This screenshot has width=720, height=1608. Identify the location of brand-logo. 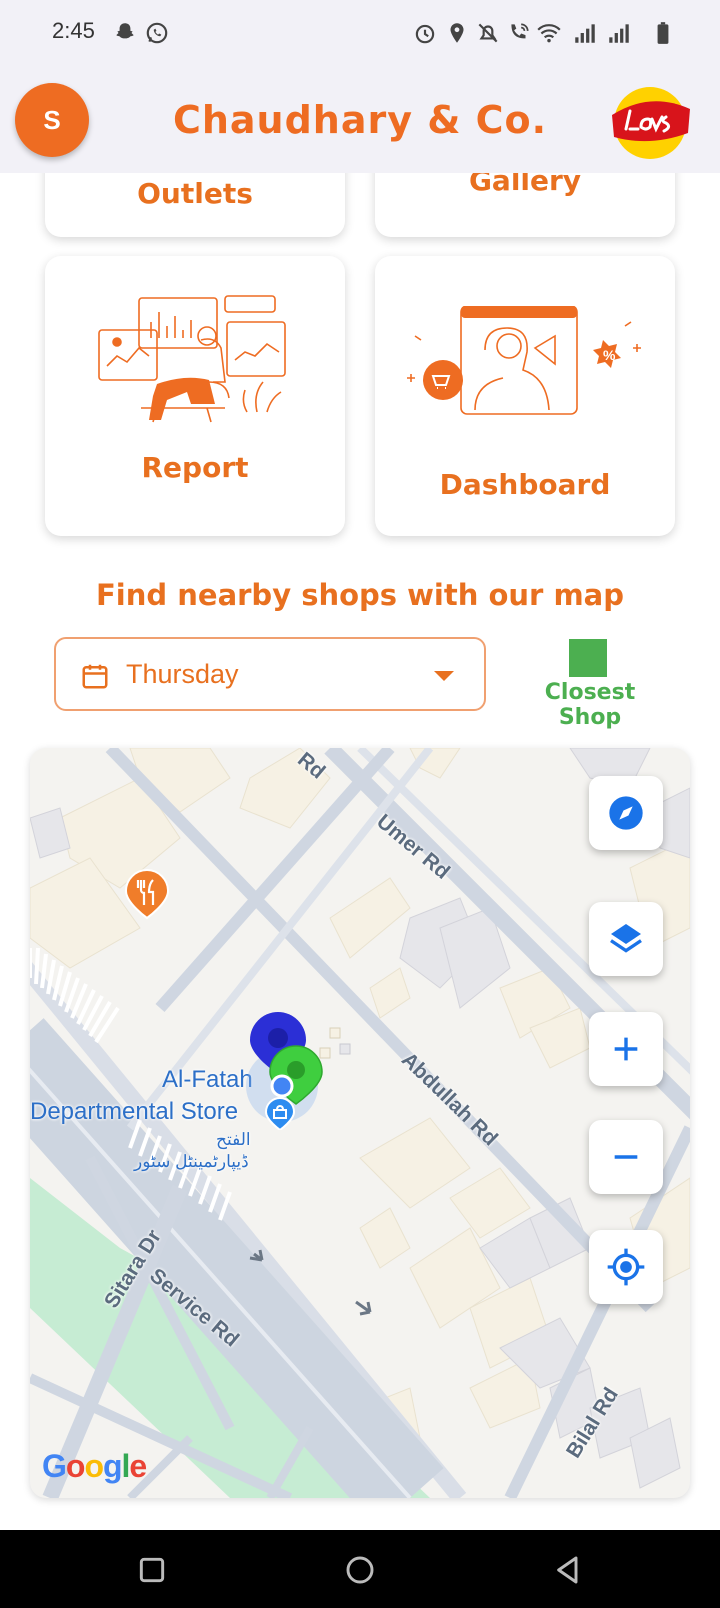
(651, 123).